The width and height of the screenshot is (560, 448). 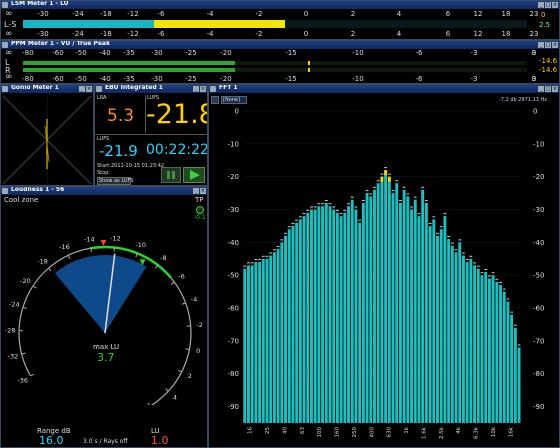 What do you see at coordinates (275, 63) in the screenshot?
I see `ppm-l-track` at bounding box center [275, 63].